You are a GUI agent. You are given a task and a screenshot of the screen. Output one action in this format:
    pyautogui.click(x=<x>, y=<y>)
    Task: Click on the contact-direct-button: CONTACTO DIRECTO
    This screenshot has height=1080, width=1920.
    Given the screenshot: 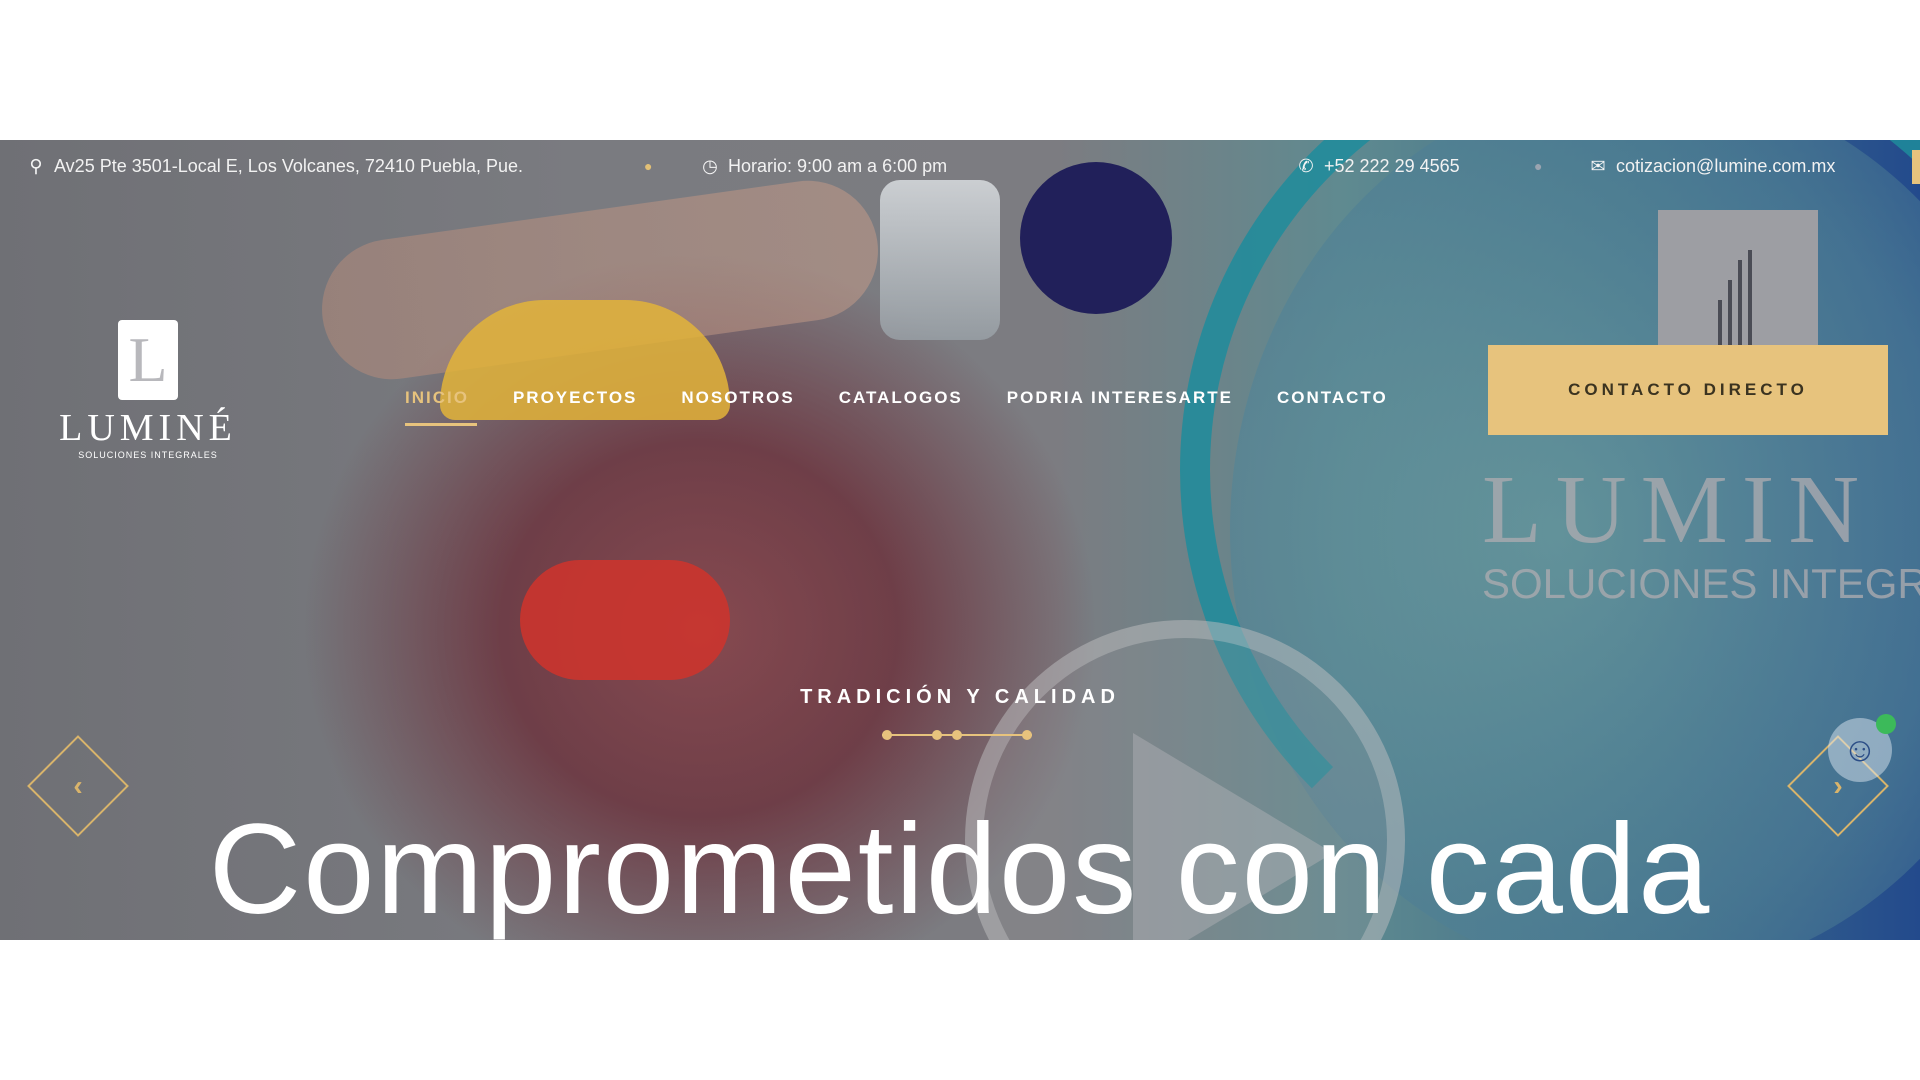 What is the action you would take?
    pyautogui.click(x=1688, y=390)
    